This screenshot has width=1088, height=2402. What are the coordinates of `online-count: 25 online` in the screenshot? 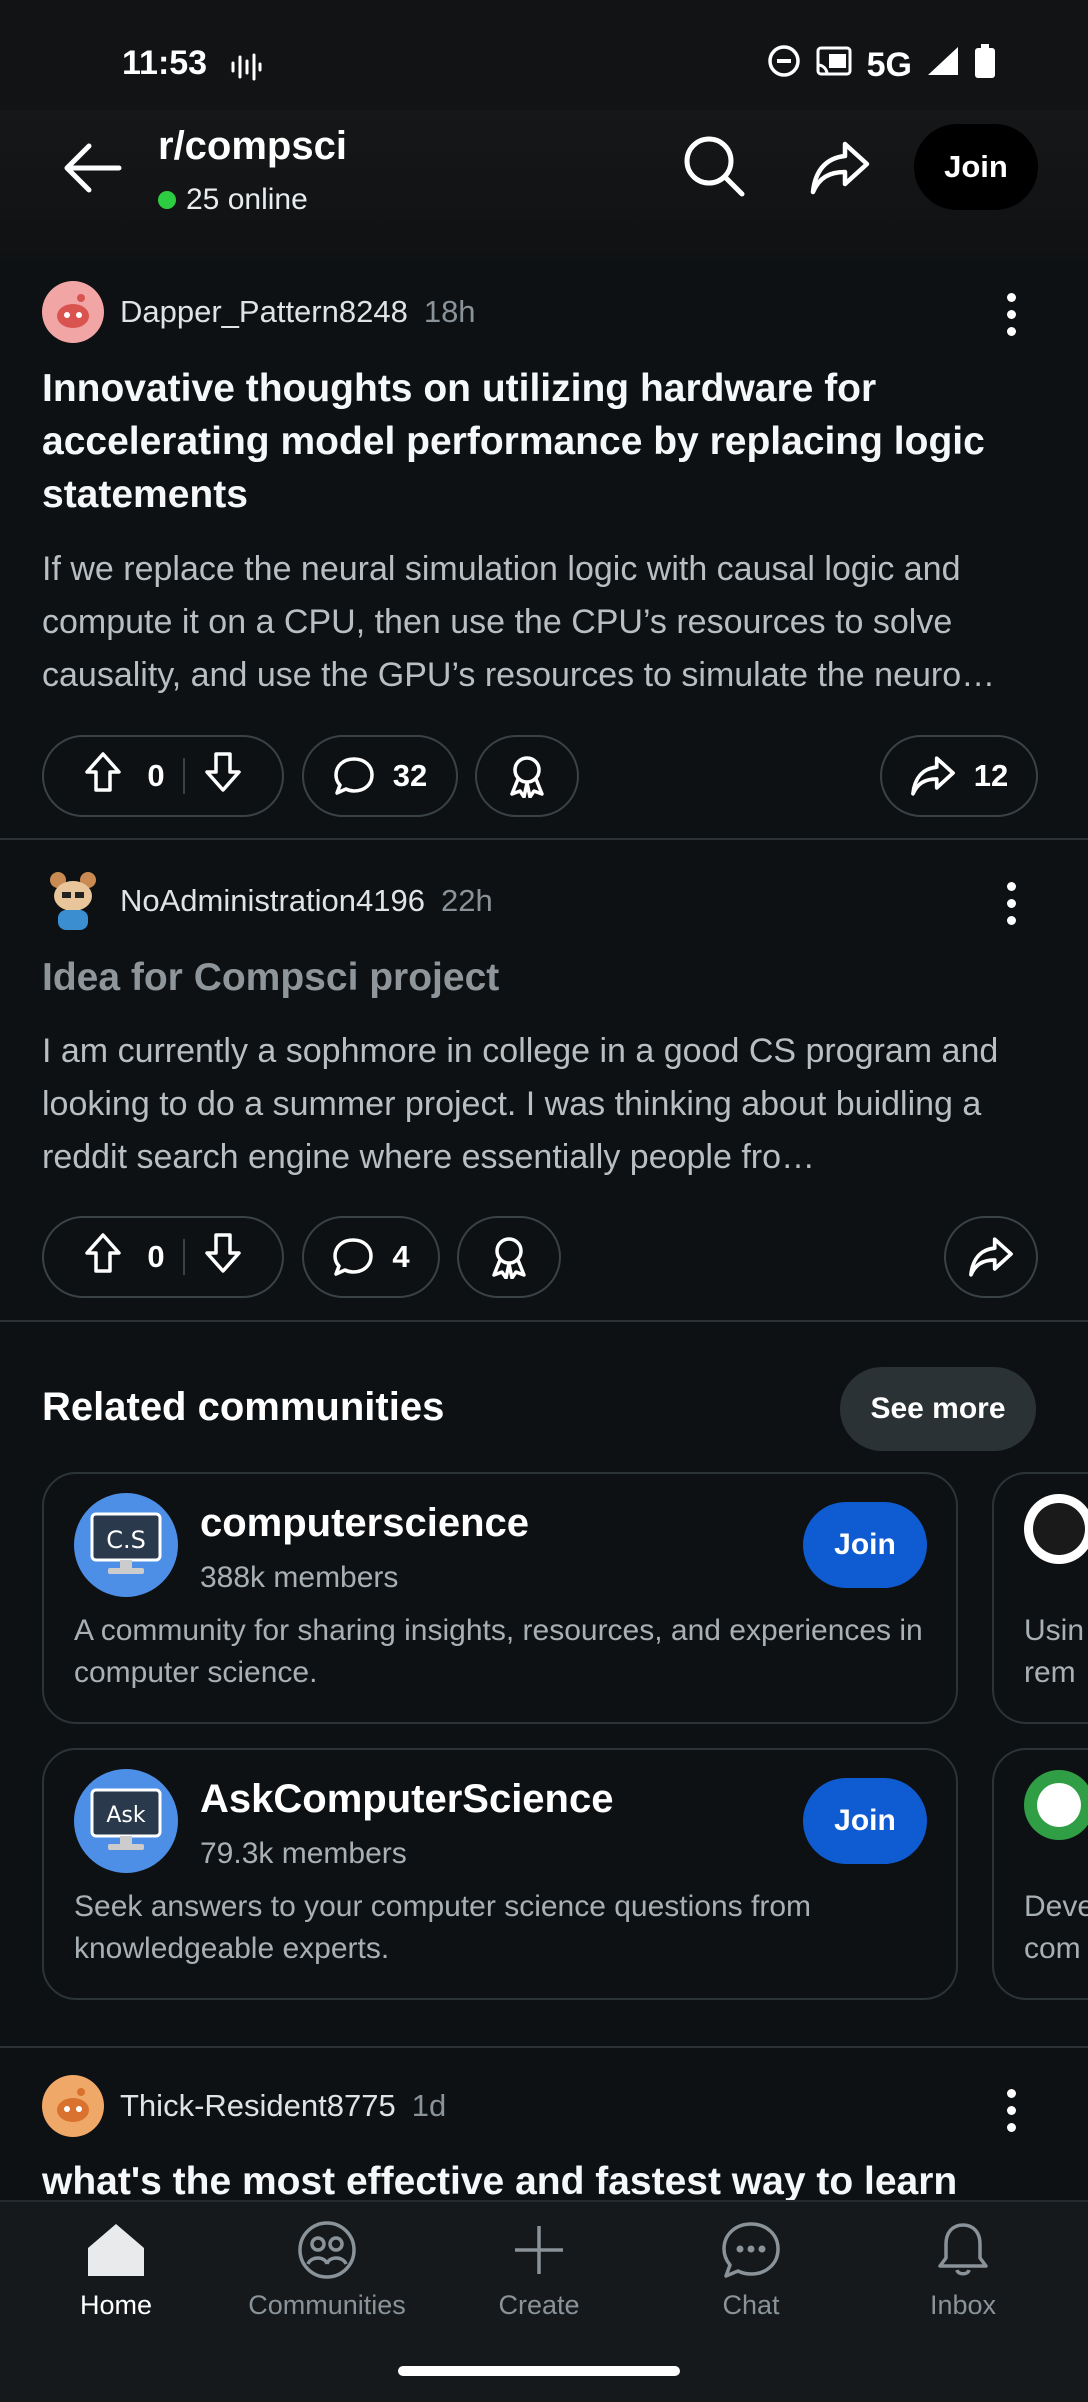 It's located at (233, 200).